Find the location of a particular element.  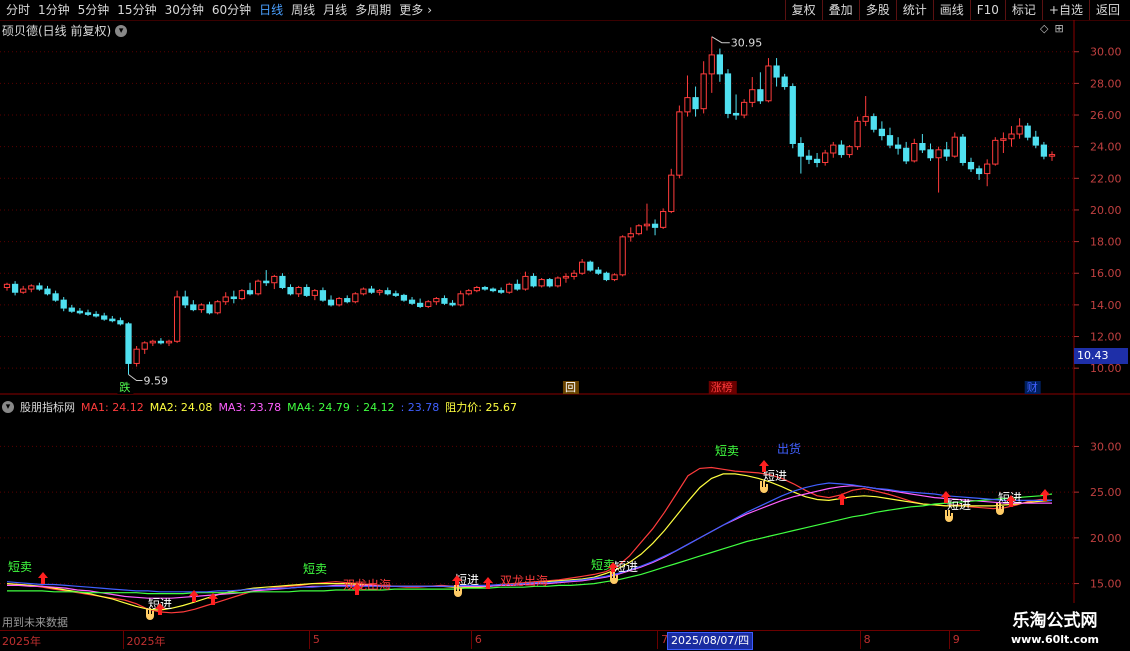

resist-value: 阻力价: 25.67 is located at coordinates (481, 407).